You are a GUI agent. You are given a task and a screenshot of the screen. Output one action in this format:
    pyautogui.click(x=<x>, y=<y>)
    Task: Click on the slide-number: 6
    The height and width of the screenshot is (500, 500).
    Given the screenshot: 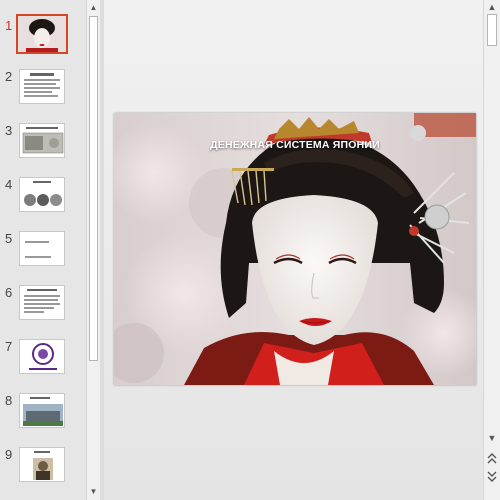 What is the action you would take?
    pyautogui.click(x=9, y=292)
    